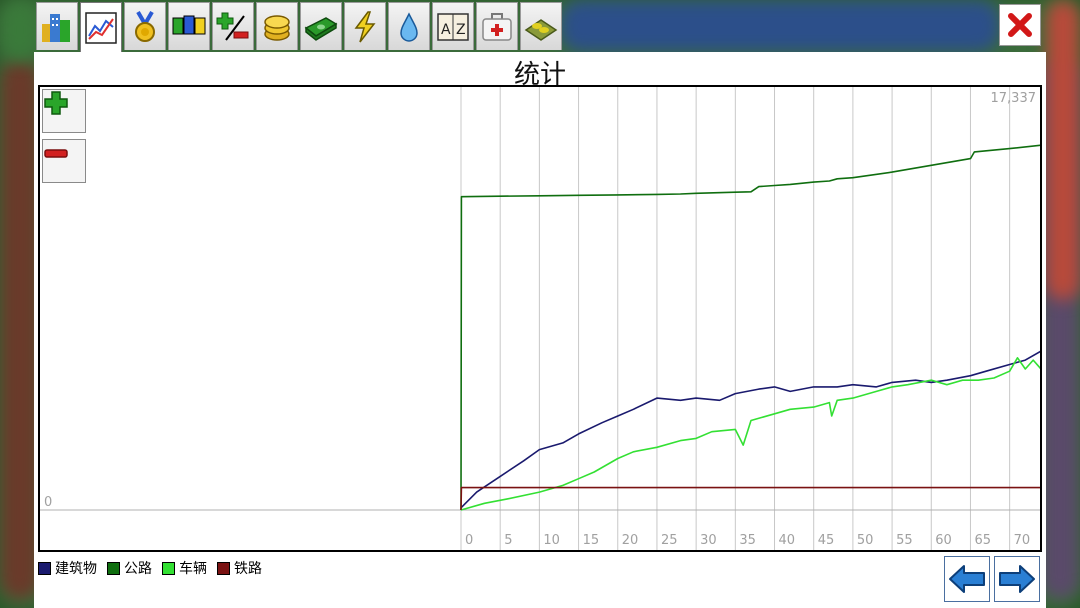 The width and height of the screenshot is (1080, 608). I want to click on x-tick-label: 65, so click(982, 540).